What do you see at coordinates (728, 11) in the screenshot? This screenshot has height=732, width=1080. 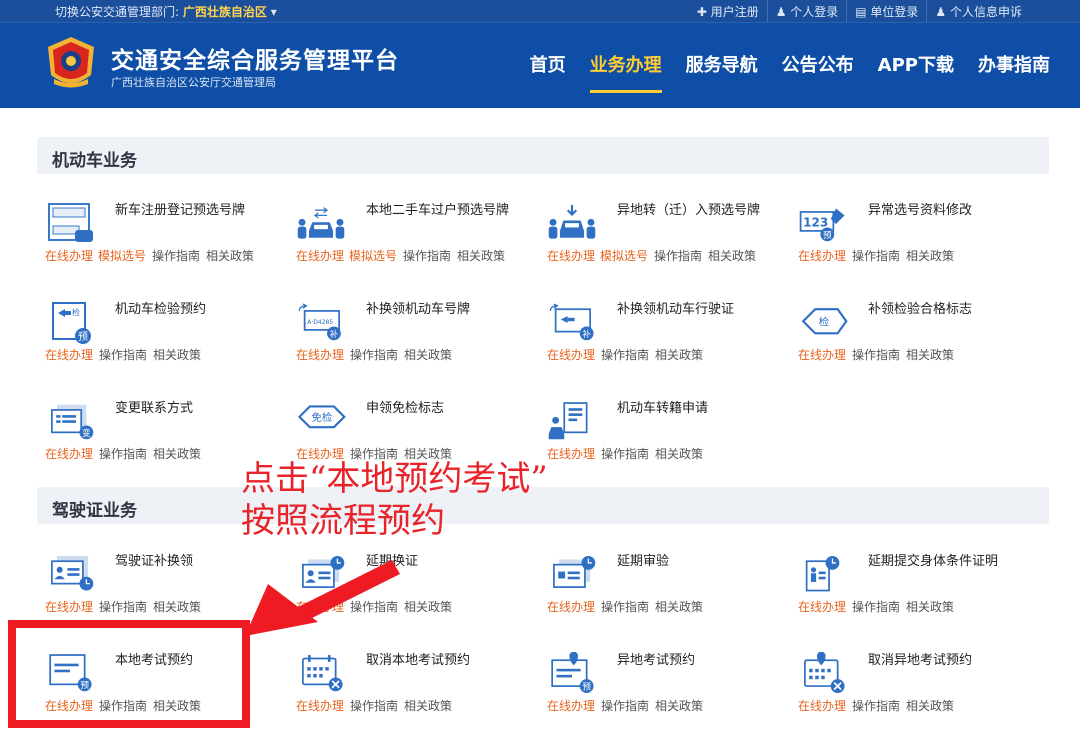 I see `register-link: ✚ 用户注册` at bounding box center [728, 11].